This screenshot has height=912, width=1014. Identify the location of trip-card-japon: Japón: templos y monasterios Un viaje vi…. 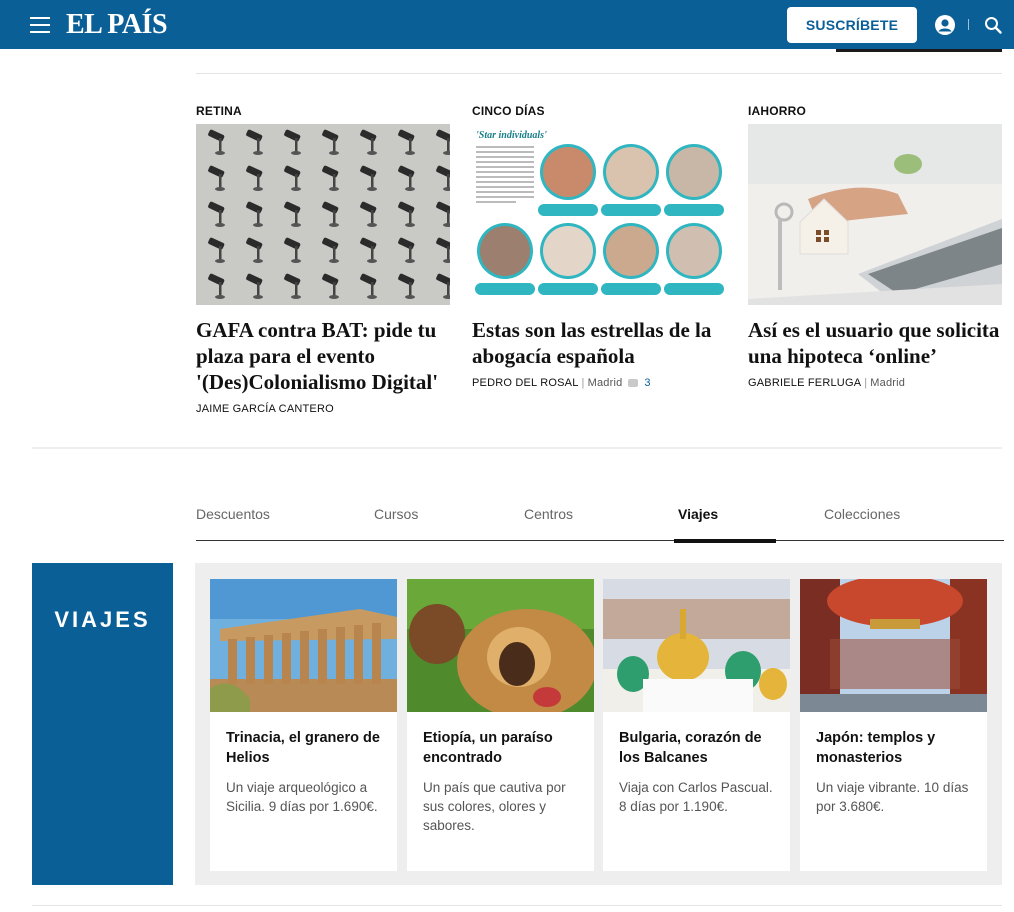
(893, 725).